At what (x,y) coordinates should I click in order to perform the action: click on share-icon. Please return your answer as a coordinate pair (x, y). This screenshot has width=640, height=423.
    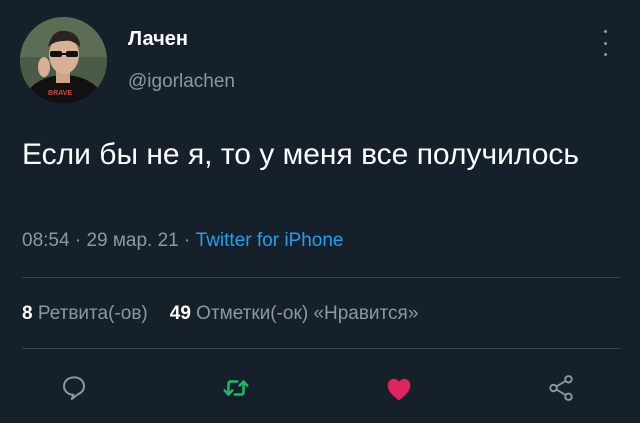
    Looking at the image, I should click on (561, 388).